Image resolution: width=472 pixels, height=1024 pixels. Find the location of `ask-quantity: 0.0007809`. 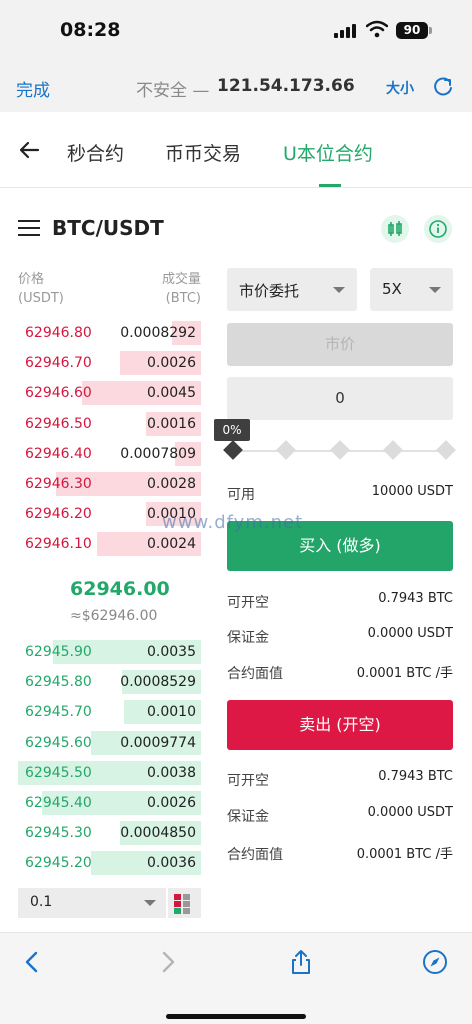

ask-quantity: 0.0007809 is located at coordinates (158, 453).